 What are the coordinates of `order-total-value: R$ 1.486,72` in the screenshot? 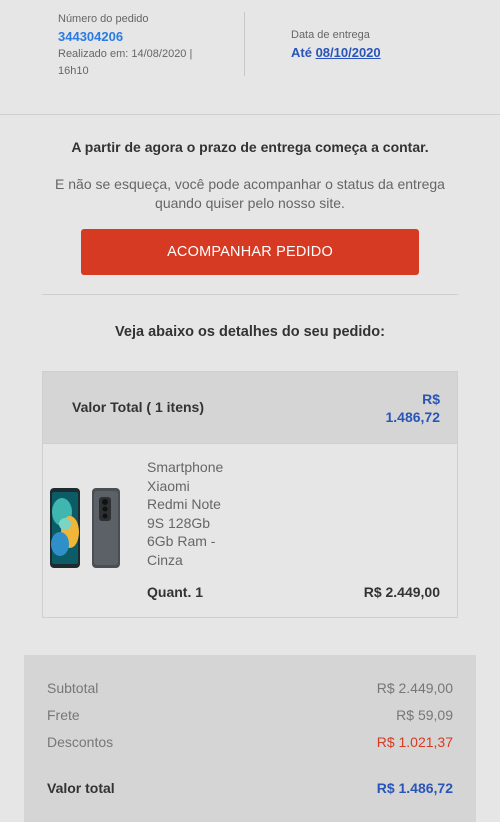 It's located at (400, 408).